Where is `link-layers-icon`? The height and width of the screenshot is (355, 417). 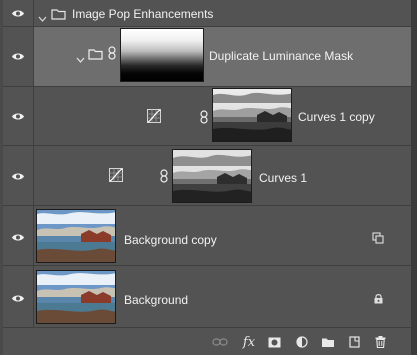
link-layers-icon is located at coordinates (220, 342).